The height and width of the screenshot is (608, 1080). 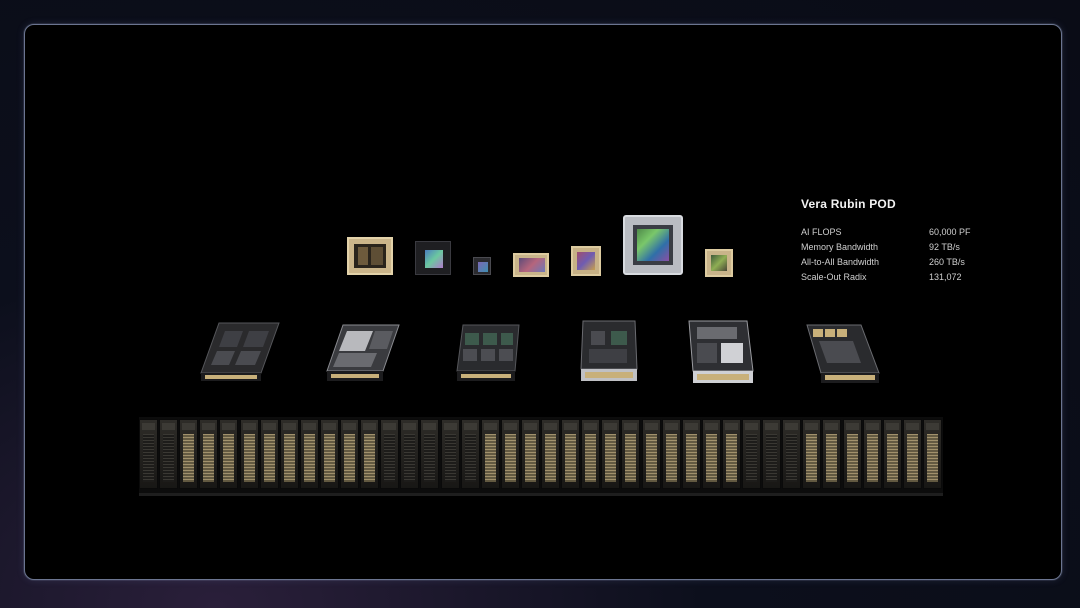 I want to click on spec-label: Memory Bandwidth, so click(x=840, y=247).